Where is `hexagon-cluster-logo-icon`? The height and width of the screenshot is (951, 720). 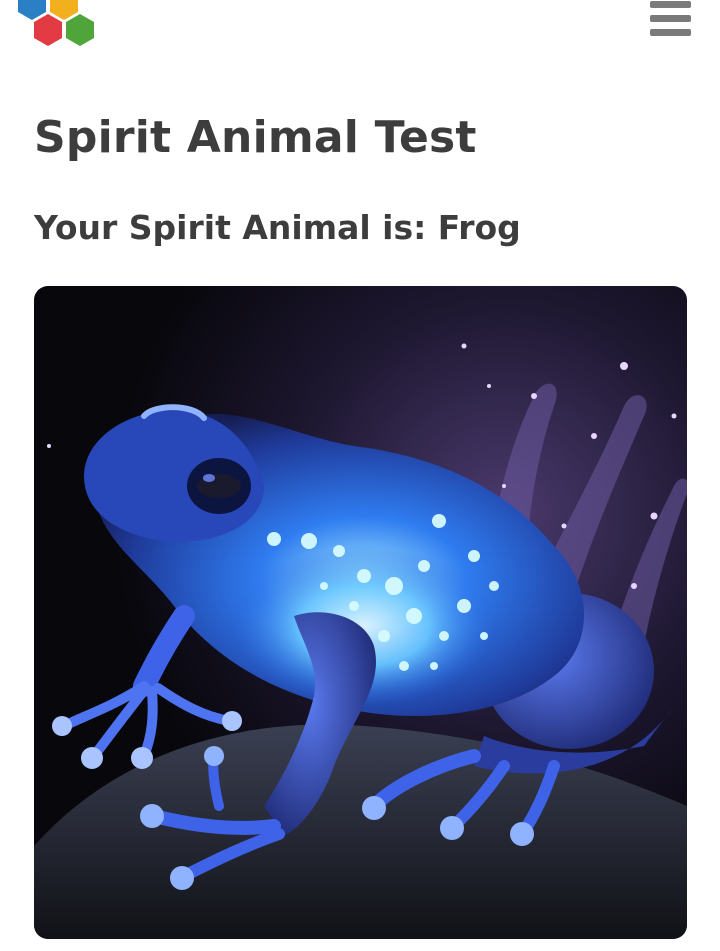
hexagon-cluster-logo-icon is located at coordinates (56, 23).